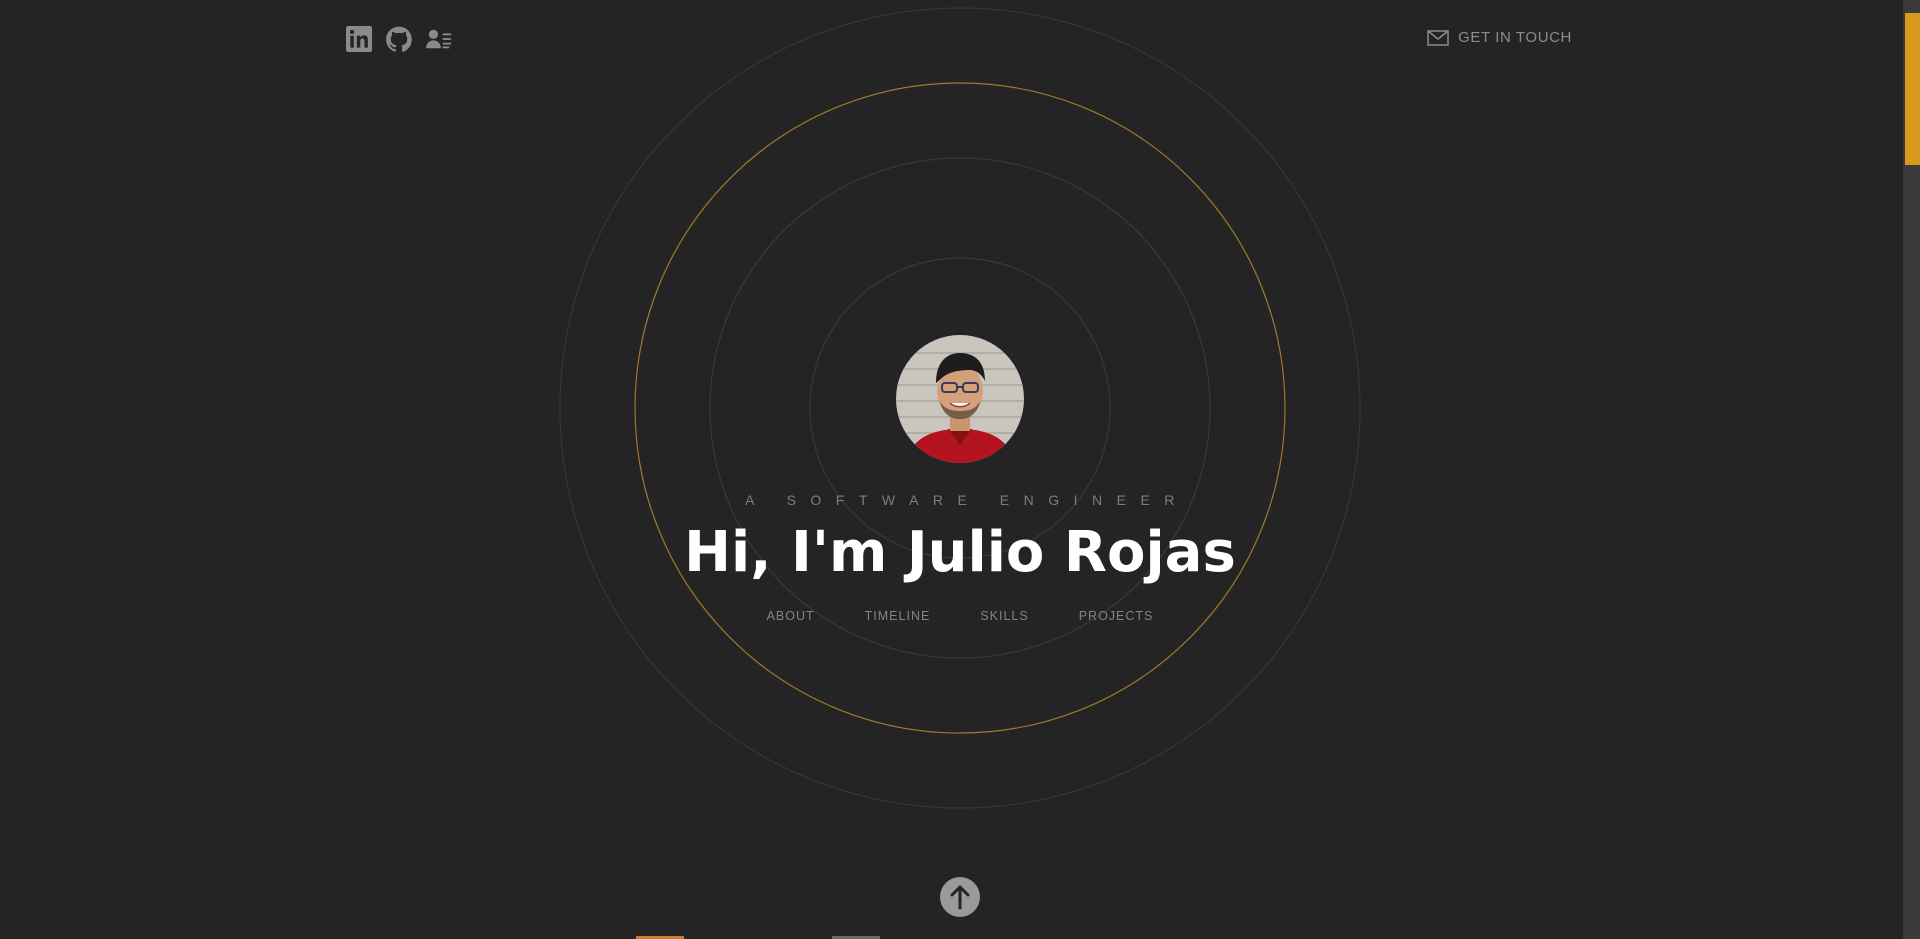 Image resolution: width=1920 pixels, height=939 pixels. Describe the element at coordinates (967, 500) in the screenshot. I see `tagline: A SOFTWARE ENGINEER` at that location.